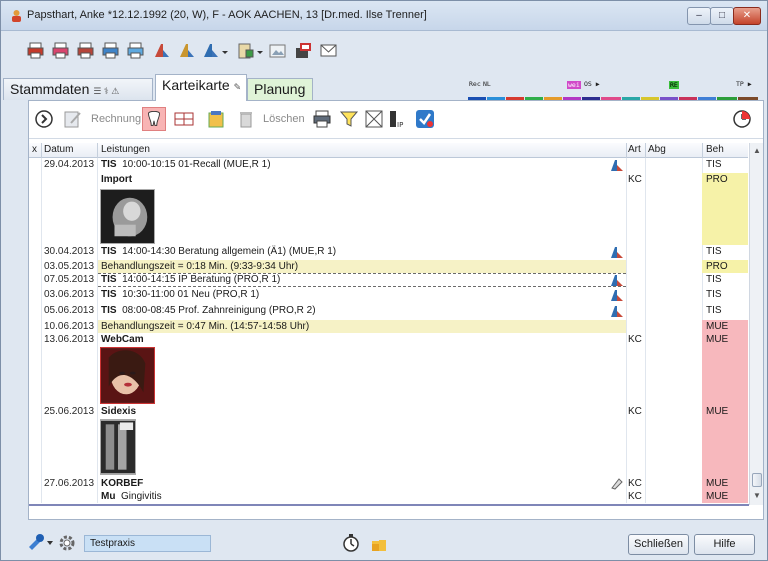 This screenshot has width=768, height=561. What do you see at coordinates (349, 119) in the screenshot?
I see `filter-icon` at bounding box center [349, 119].